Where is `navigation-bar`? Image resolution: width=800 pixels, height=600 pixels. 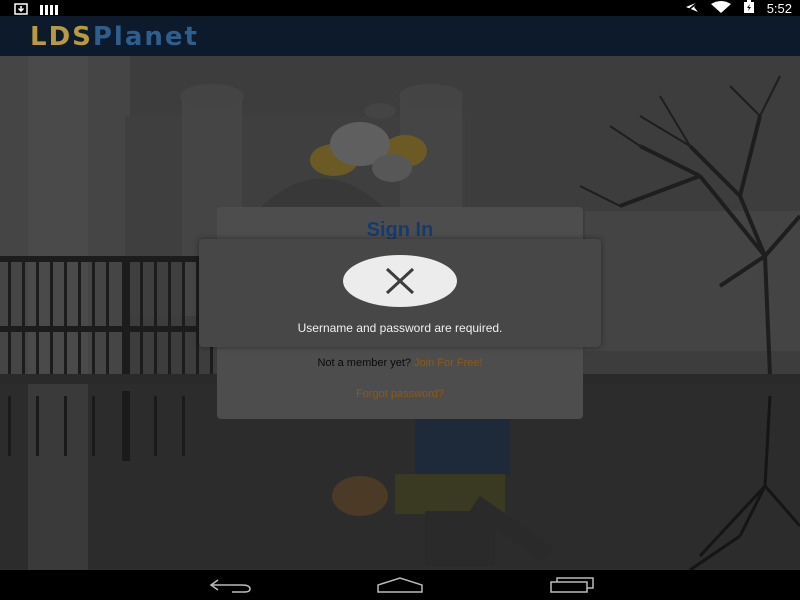 navigation-bar is located at coordinates (400, 585).